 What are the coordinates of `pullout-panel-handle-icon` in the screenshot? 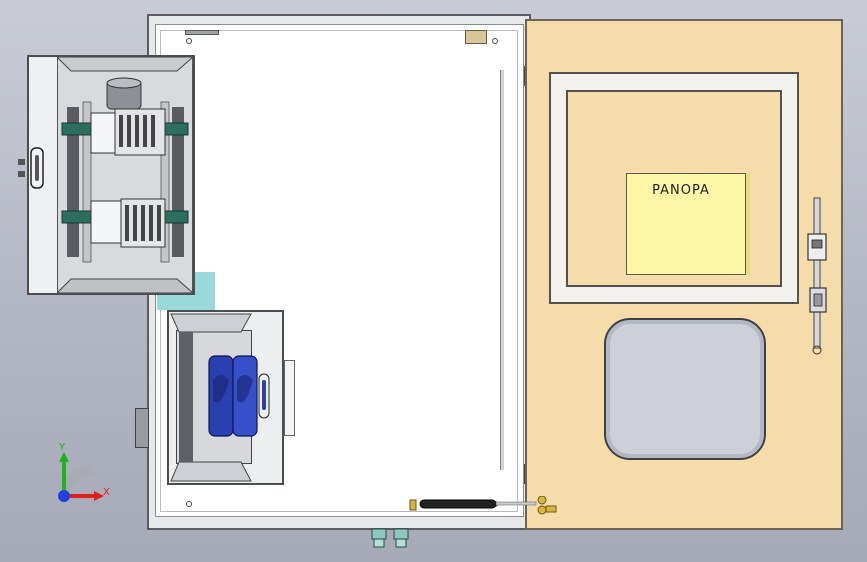 It's located at (32, 168).